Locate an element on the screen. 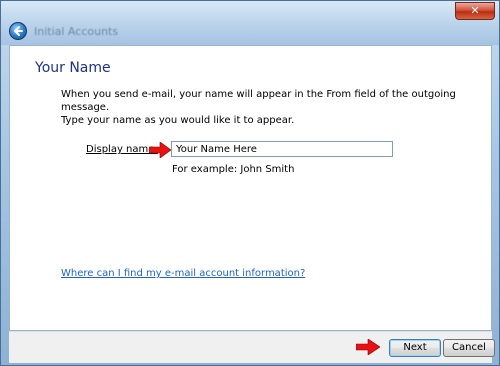 The image size is (500, 366). example-text: For example: John Smith is located at coordinates (233, 169).